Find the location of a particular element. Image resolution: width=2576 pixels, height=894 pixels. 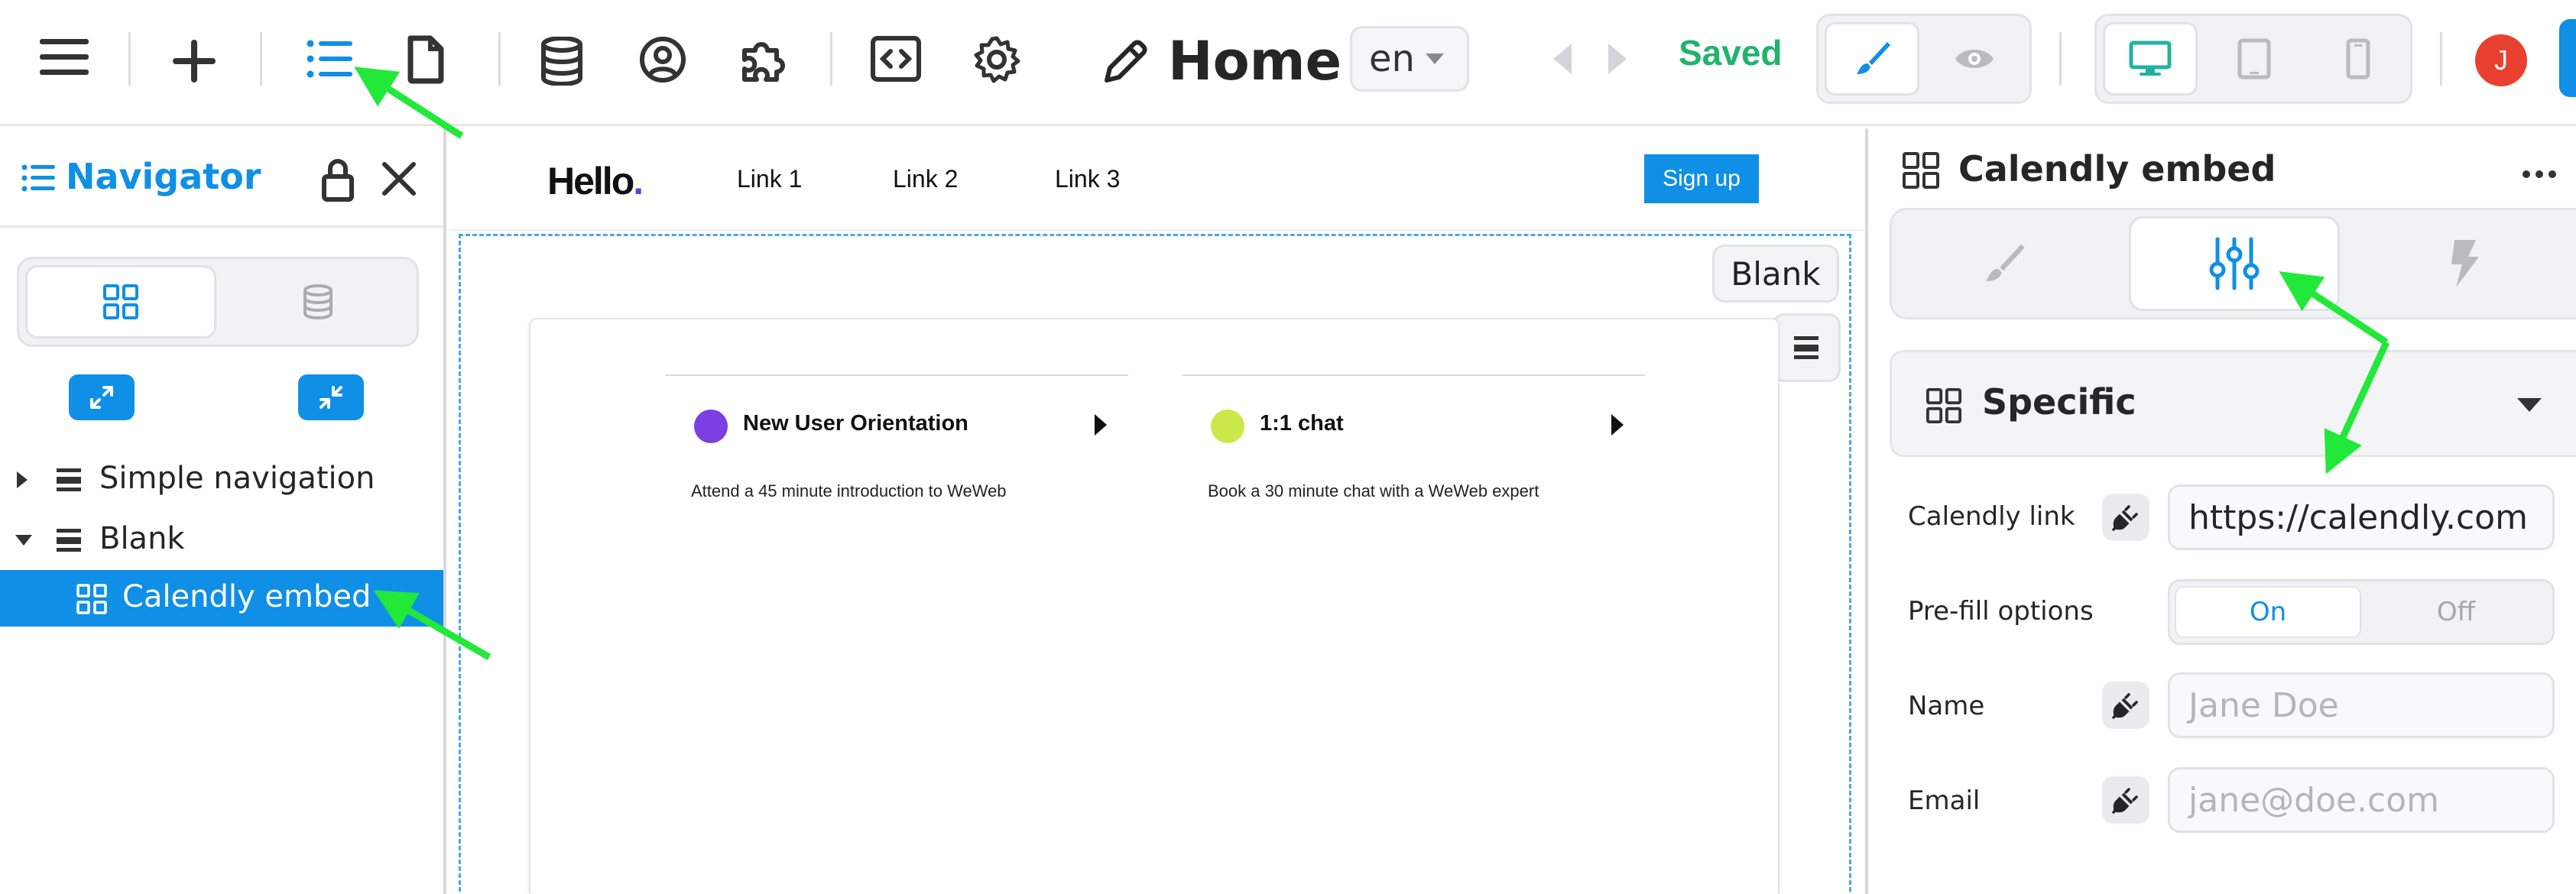

tablet-icon is located at coordinates (2254, 58).